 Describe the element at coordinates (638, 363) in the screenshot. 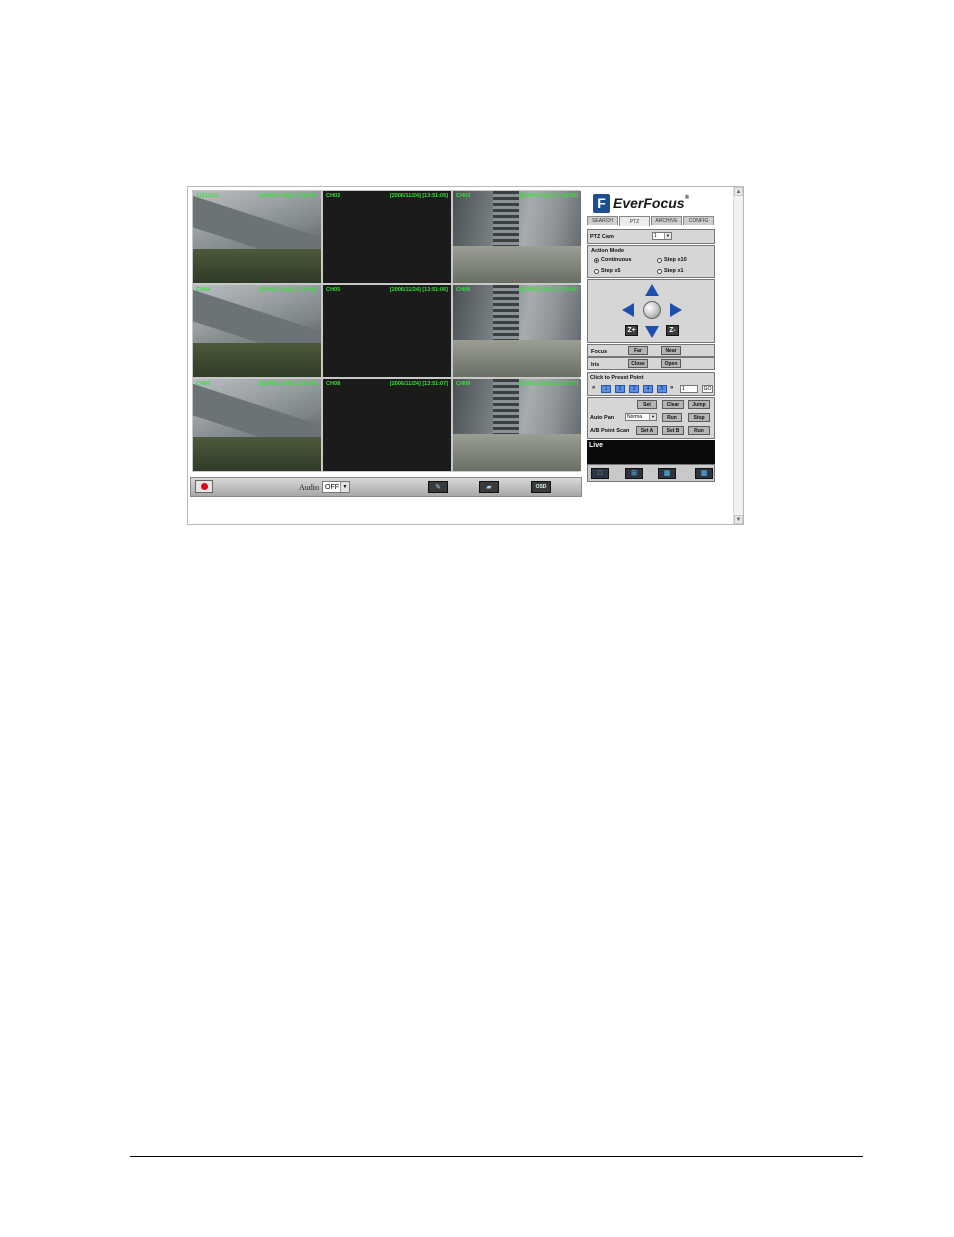

I see `iris-close-button: Close` at that location.